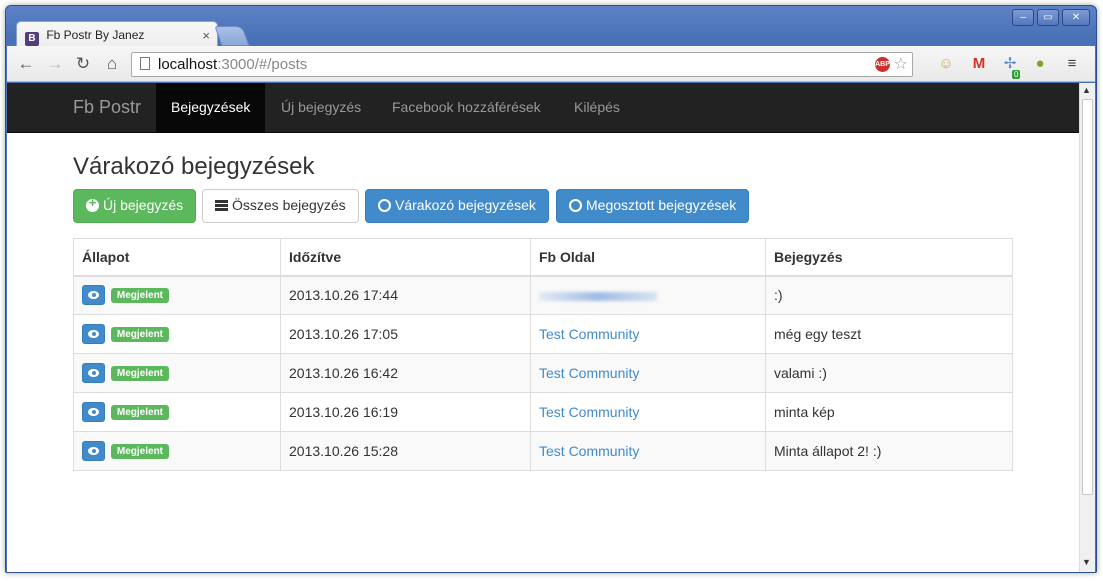 This screenshot has height=581, width=1103. I want to click on extension-badge: 0, so click(1016, 74).